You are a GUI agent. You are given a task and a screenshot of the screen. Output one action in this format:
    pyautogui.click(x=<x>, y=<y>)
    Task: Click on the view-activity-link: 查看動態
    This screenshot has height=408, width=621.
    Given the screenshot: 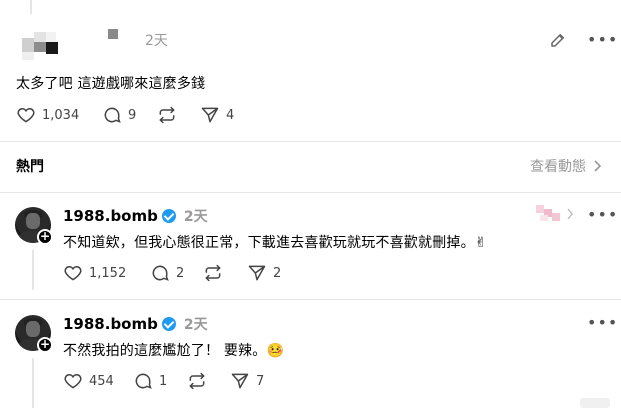 What is the action you would take?
    pyautogui.click(x=566, y=166)
    